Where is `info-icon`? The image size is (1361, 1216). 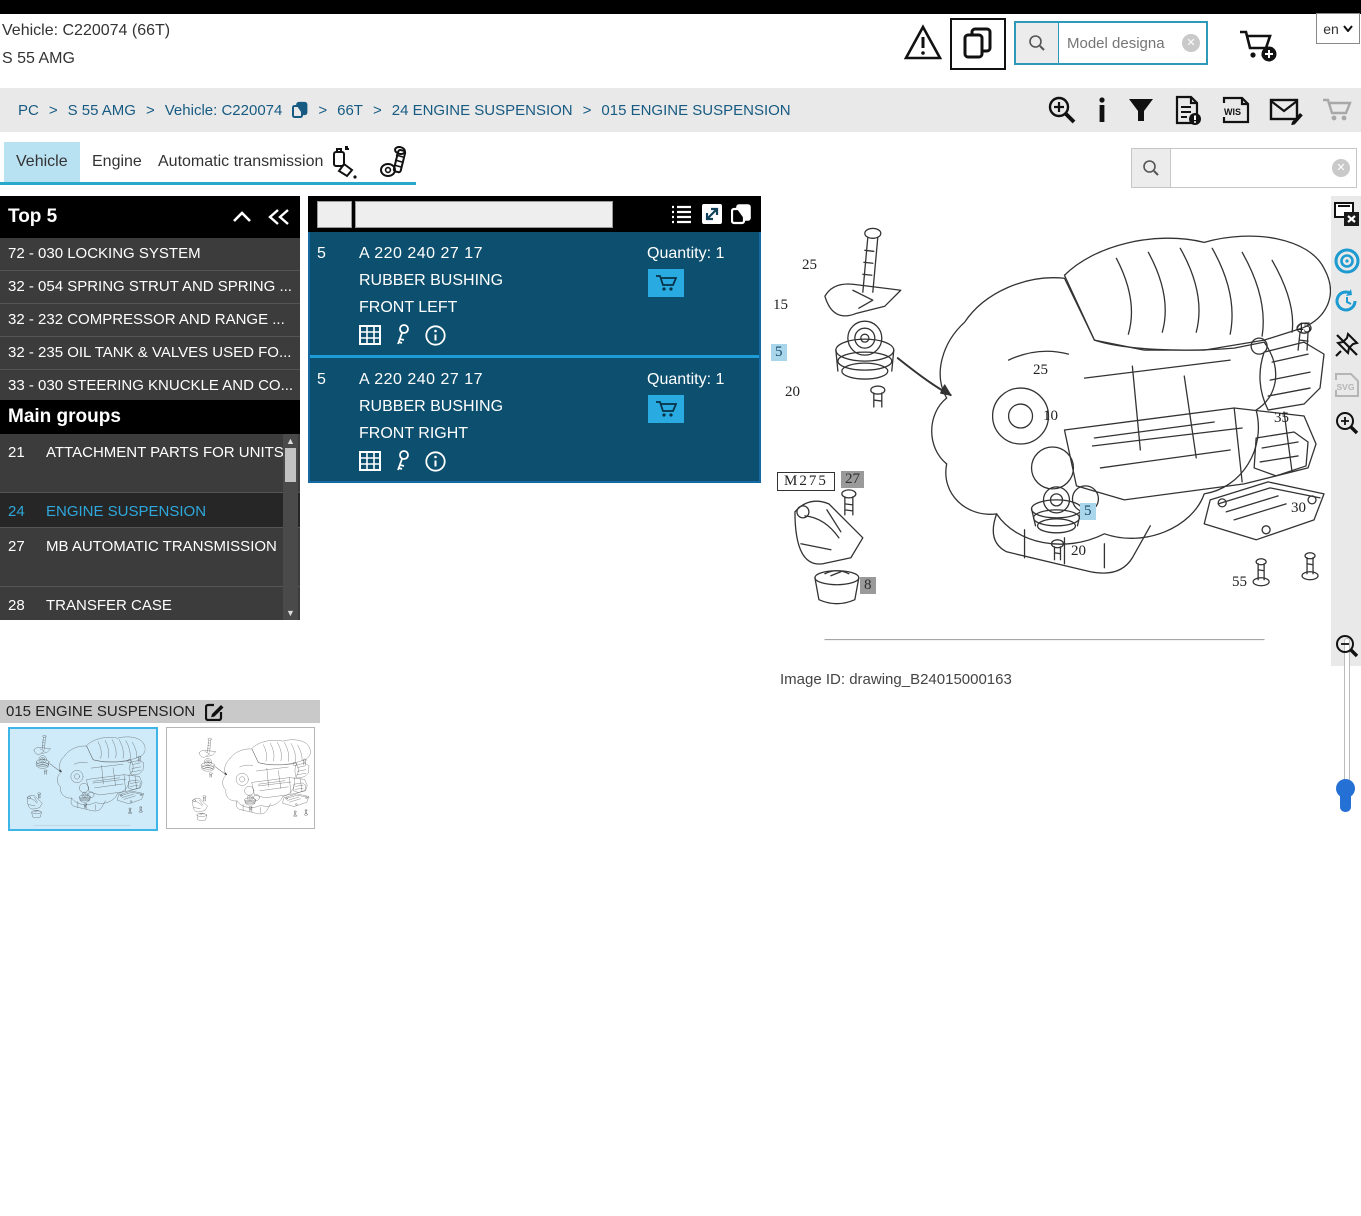
info-icon is located at coordinates (1102, 110).